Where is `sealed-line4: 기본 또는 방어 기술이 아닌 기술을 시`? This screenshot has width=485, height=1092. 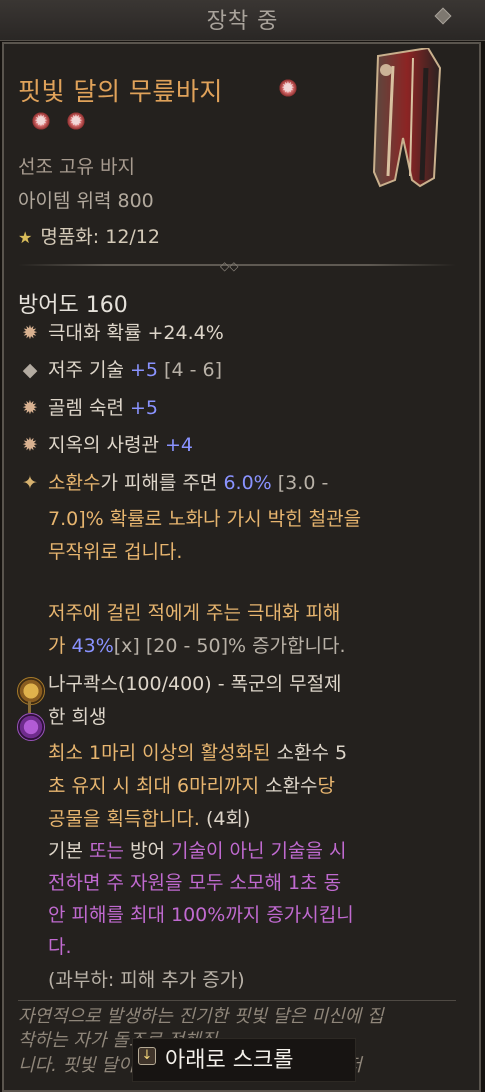 sealed-line4: 기본 또는 방어 기술이 아닌 기술을 시 is located at coordinates (253, 851).